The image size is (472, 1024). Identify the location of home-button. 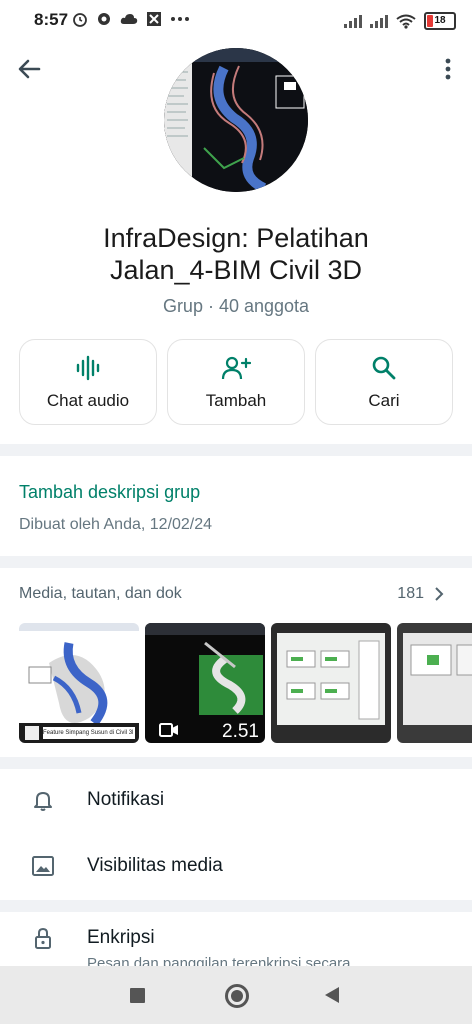
(237, 996).